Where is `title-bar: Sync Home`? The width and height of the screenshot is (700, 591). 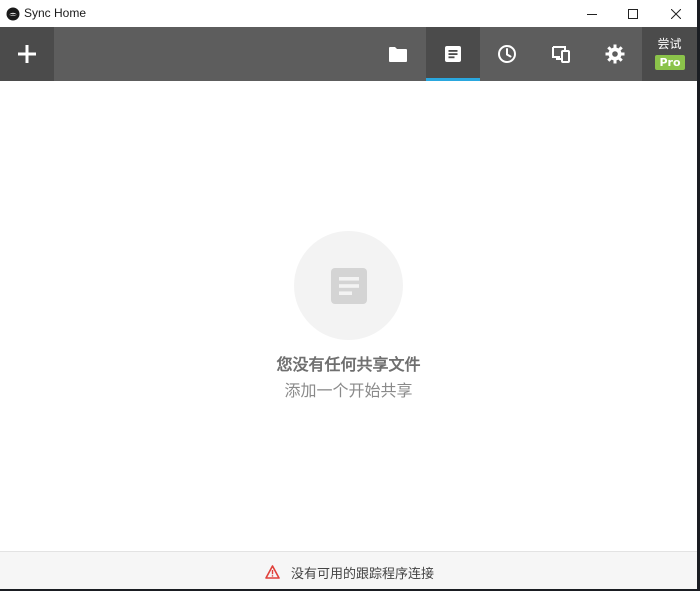 title-bar: Sync Home is located at coordinates (348, 13).